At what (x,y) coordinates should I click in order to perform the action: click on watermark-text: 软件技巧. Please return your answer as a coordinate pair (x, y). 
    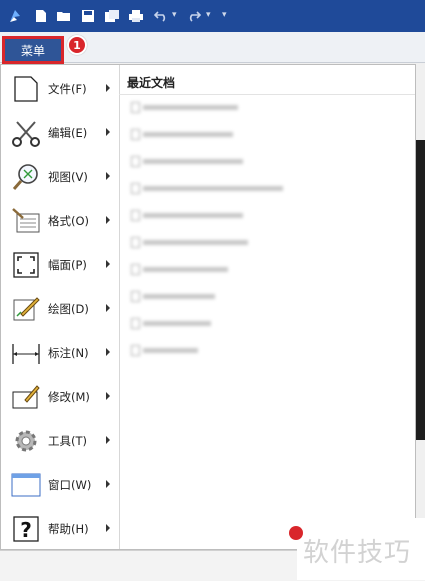
    Looking at the image, I should click on (357, 553).